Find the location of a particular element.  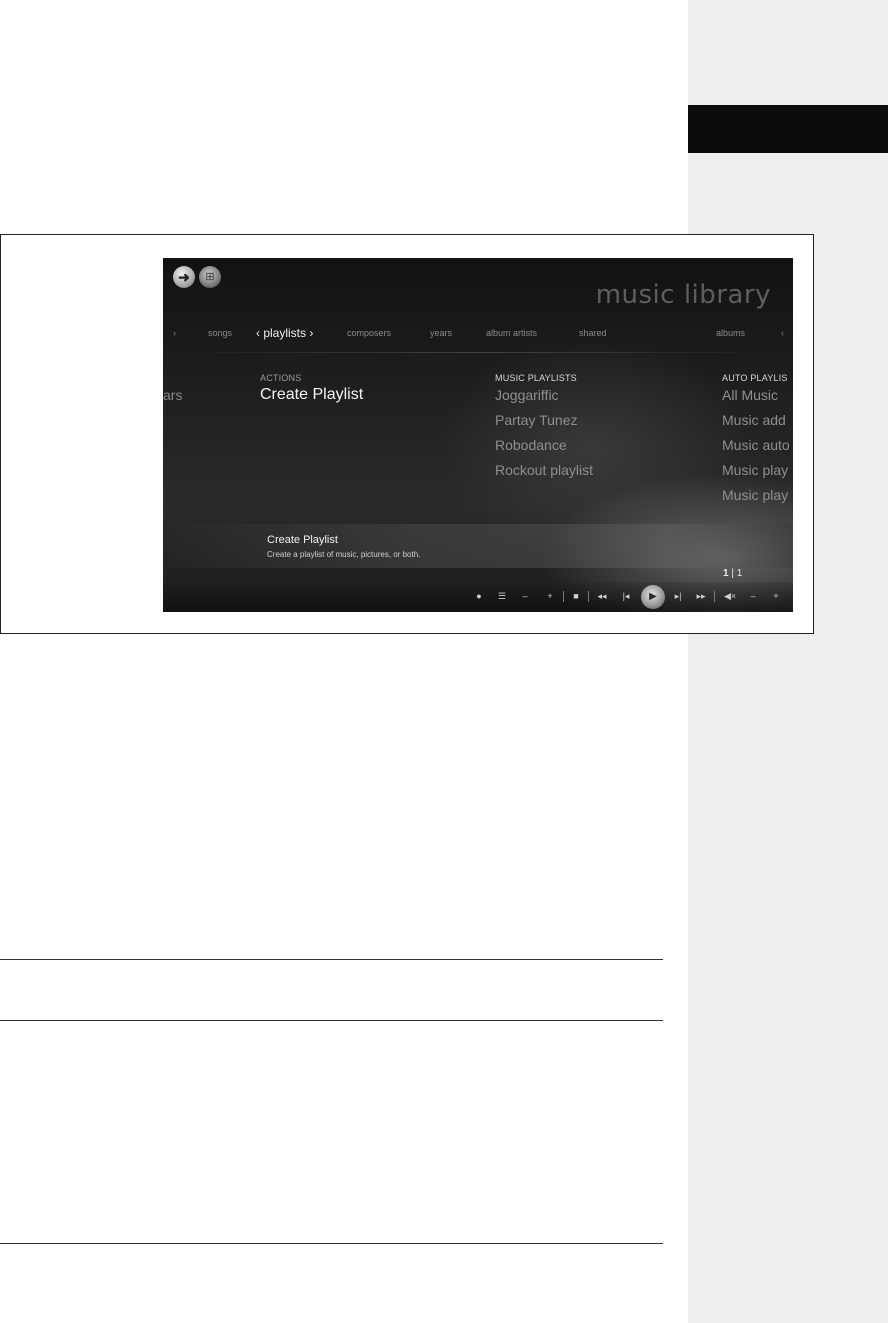

auto-playlist-item: Music add is located at coordinates (754, 420).